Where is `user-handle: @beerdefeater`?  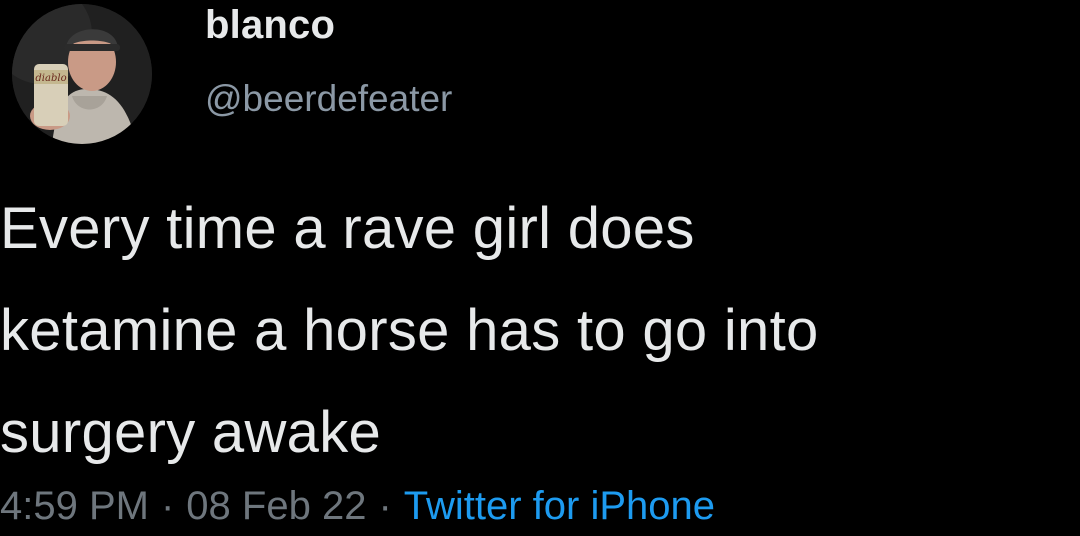
user-handle: @beerdefeater is located at coordinates (328, 99).